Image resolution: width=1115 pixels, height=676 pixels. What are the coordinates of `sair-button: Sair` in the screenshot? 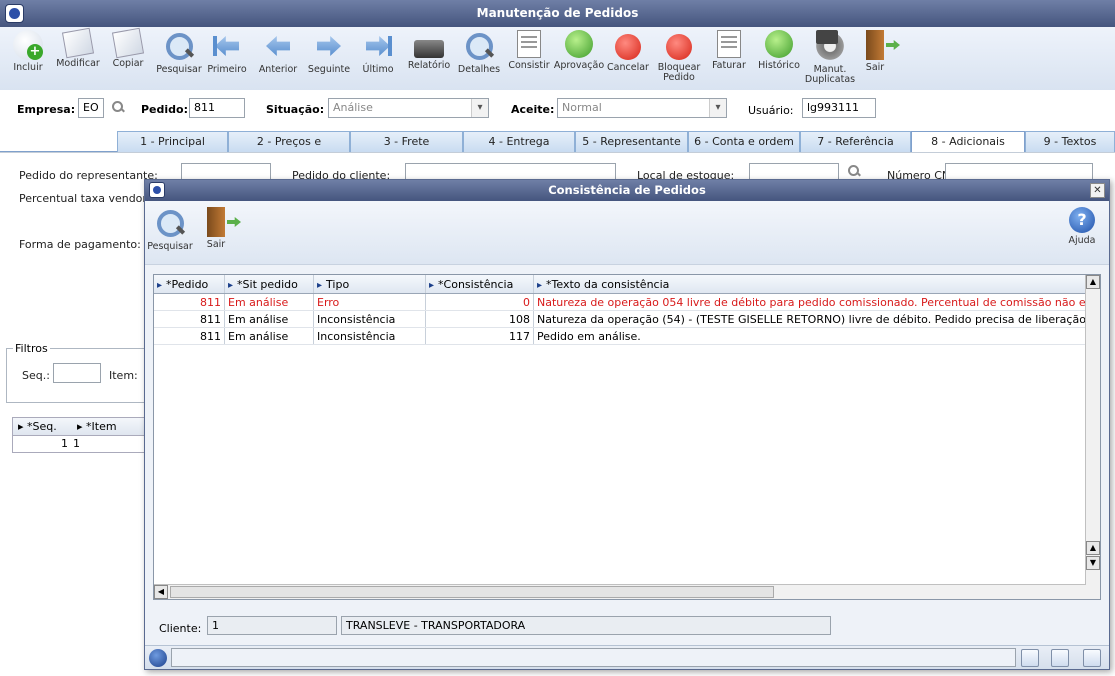 It's located at (875, 51).